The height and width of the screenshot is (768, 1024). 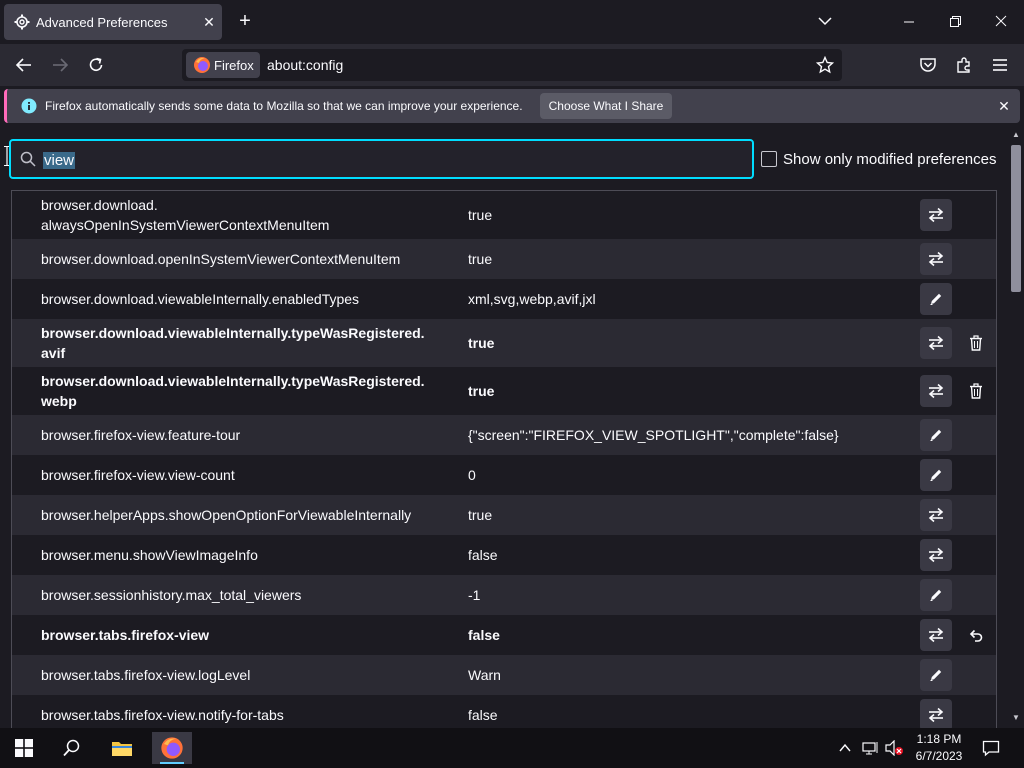 I want to click on forward-button, so click(x=60, y=65).